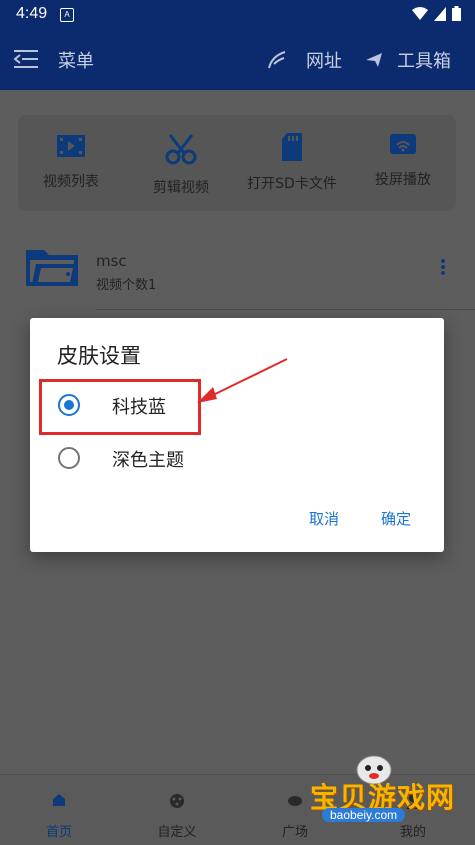  What do you see at coordinates (292, 163) in the screenshot?
I see `quick-open-sd: 打开SD卡文件` at bounding box center [292, 163].